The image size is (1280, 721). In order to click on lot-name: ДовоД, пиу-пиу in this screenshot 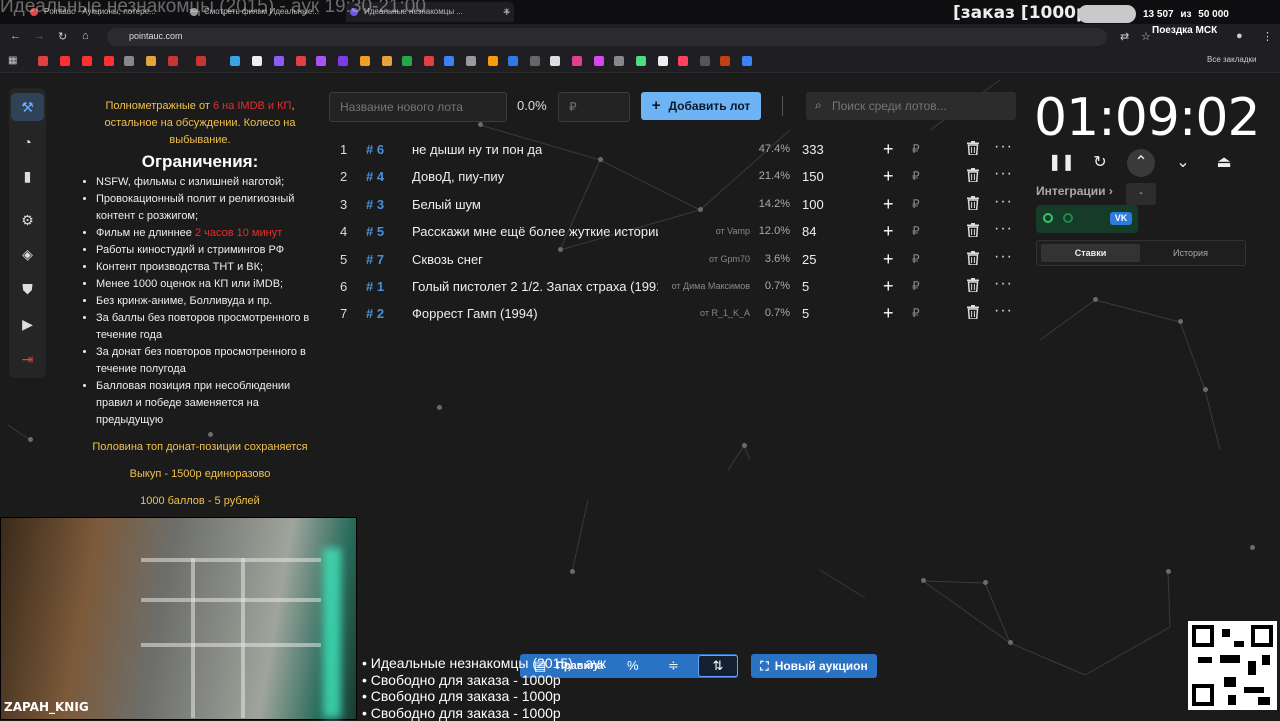, I will do `click(458, 176)`.